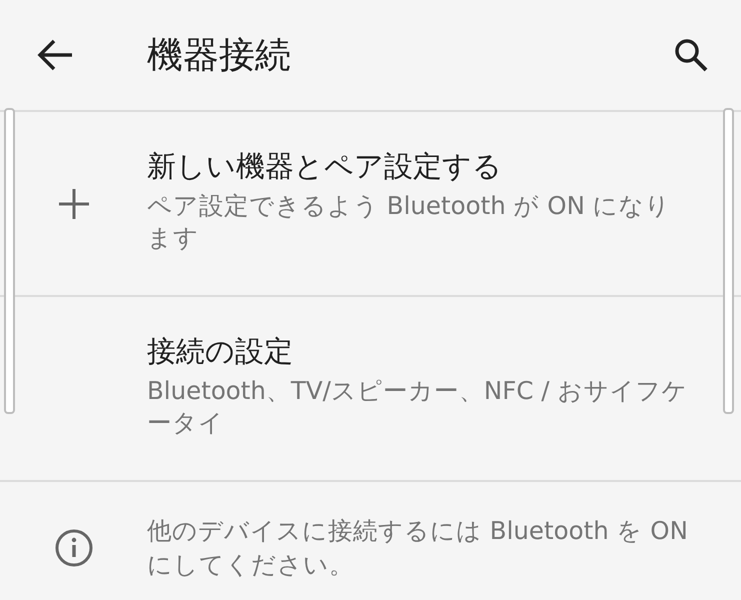 This screenshot has height=600, width=741. Describe the element at coordinates (73, 203) in the screenshot. I see `add-icon` at that location.